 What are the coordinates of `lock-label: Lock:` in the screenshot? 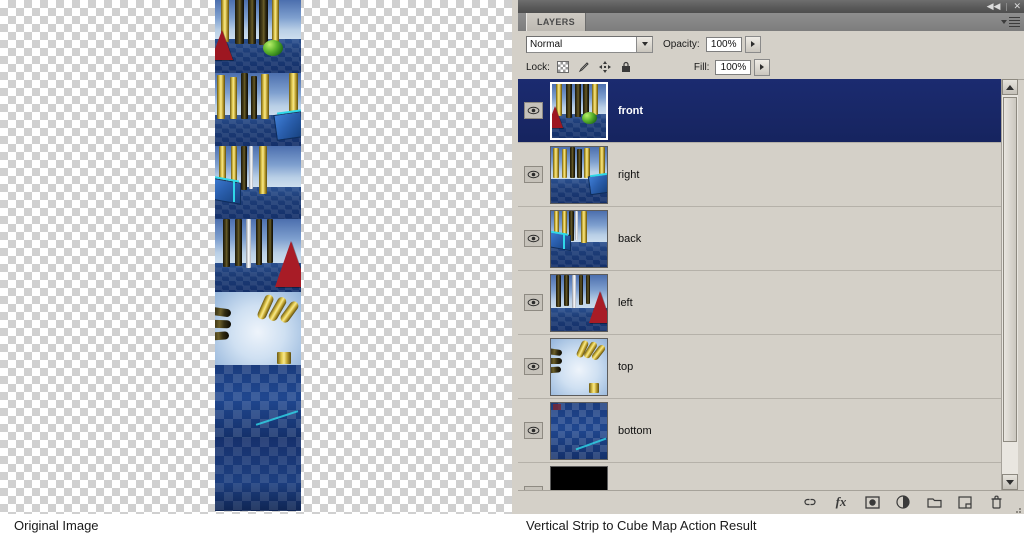 It's located at (538, 67).